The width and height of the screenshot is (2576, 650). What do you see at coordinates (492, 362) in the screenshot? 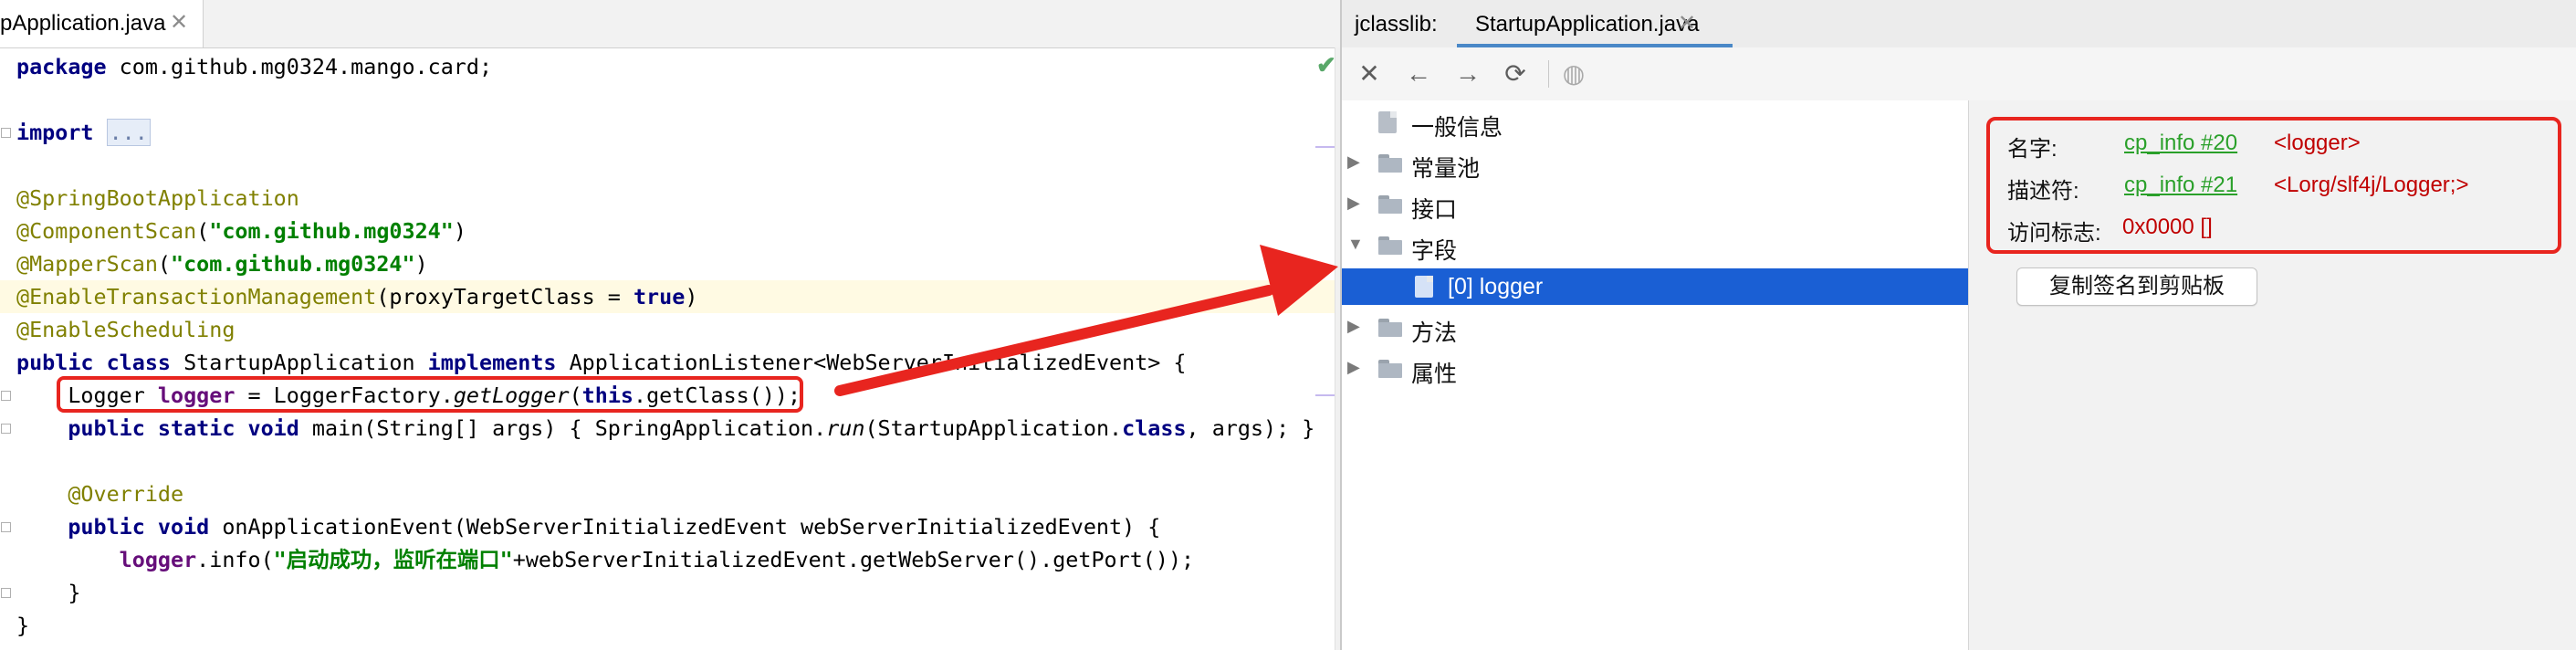
I see `code-token: implements` at bounding box center [492, 362].